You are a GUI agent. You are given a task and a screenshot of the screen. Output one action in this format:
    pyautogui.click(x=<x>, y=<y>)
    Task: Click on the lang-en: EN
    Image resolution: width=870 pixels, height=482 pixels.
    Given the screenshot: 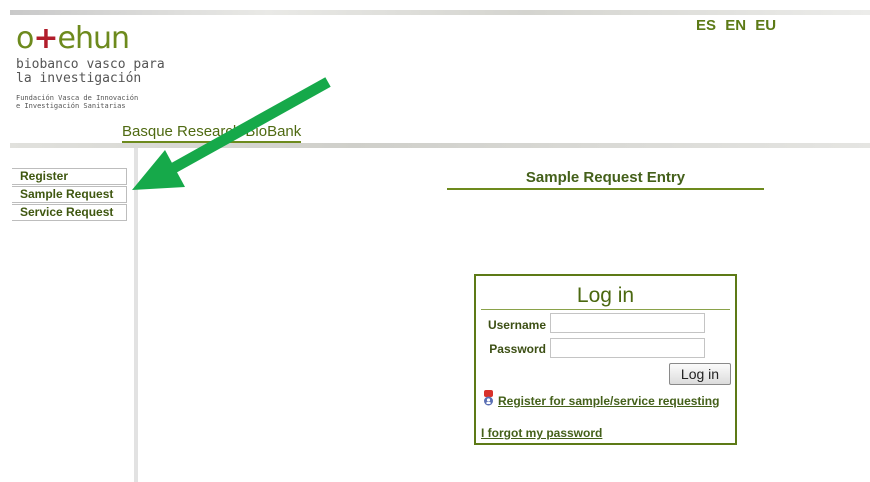 What is the action you would take?
    pyautogui.click(x=735, y=25)
    